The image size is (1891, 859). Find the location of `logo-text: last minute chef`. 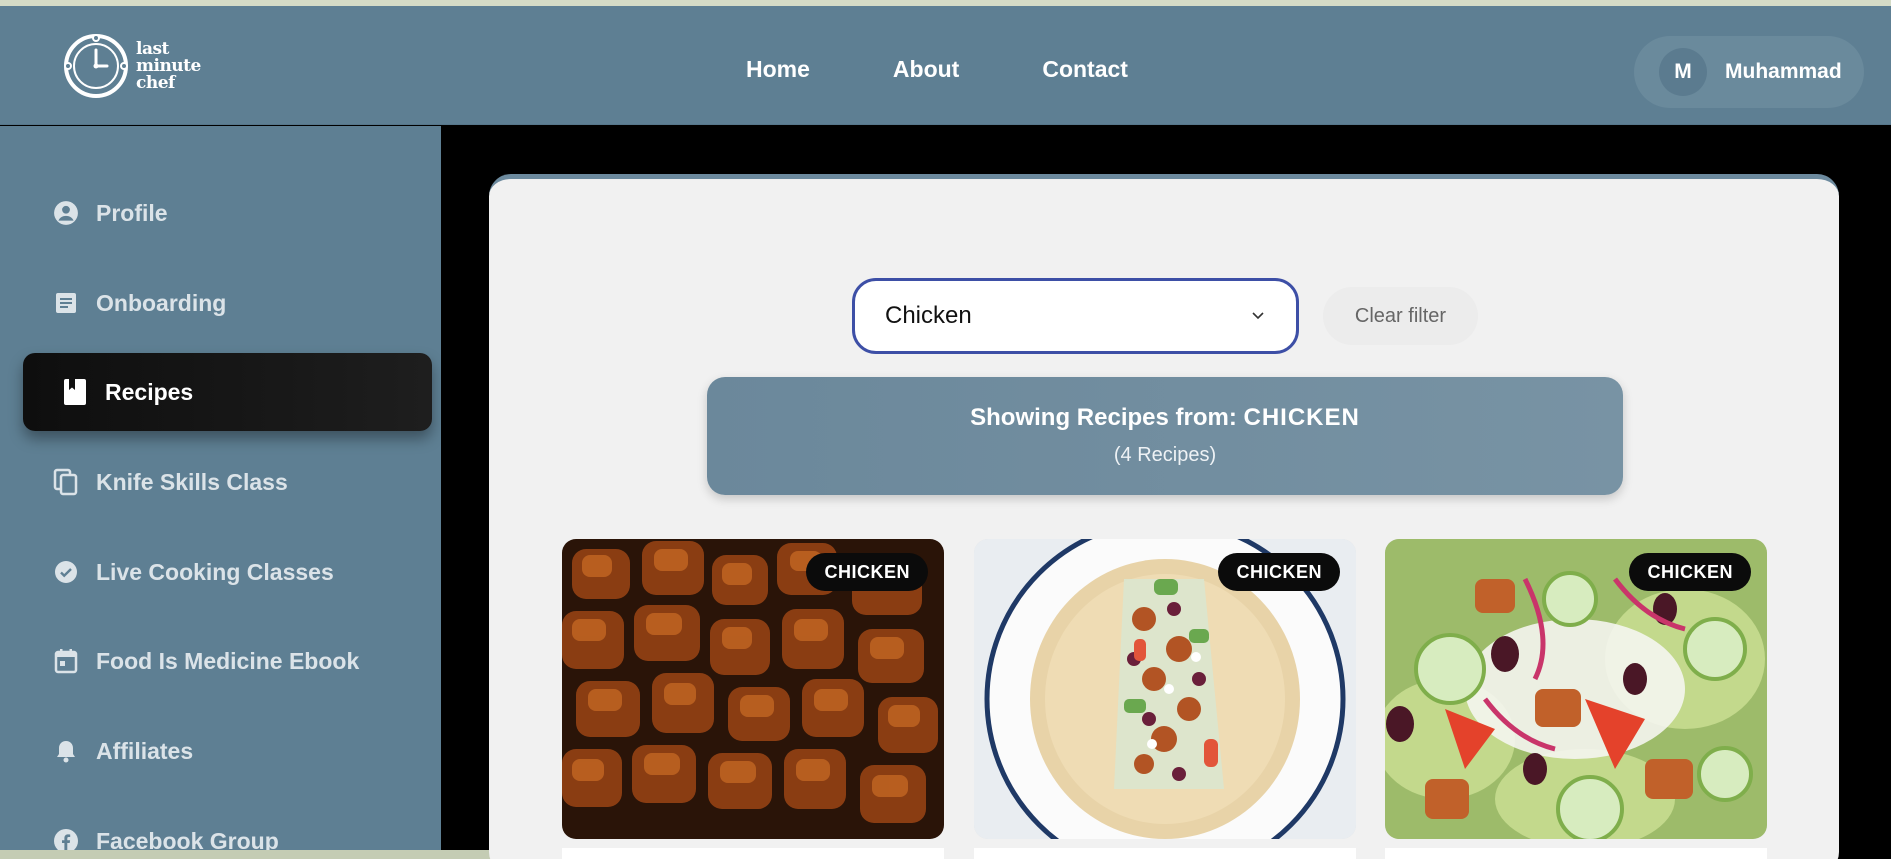

logo-text: last minute chef is located at coordinates (168, 65).